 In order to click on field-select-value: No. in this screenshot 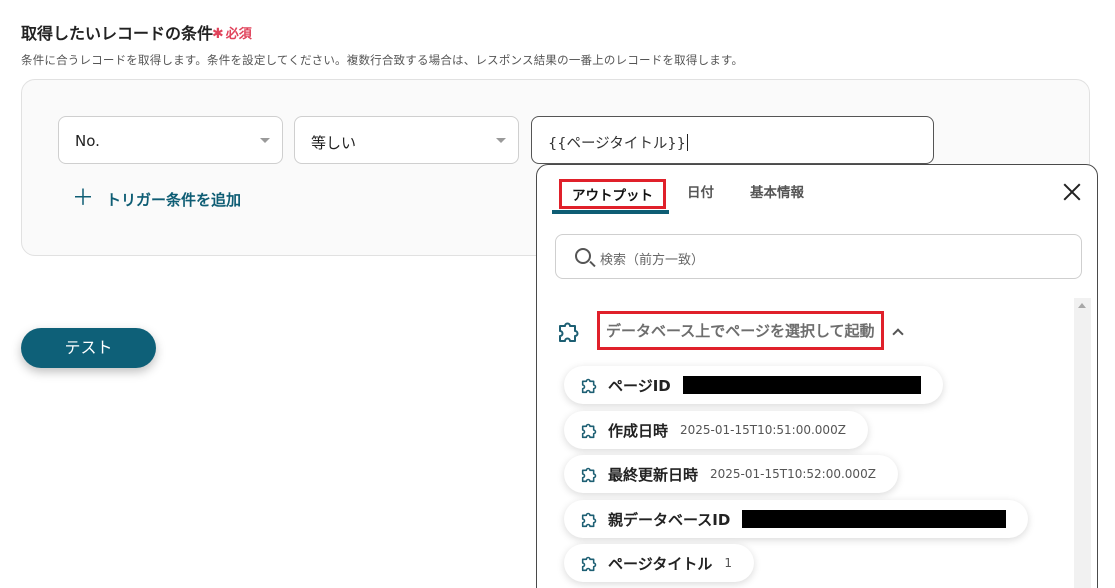, I will do `click(87, 141)`.